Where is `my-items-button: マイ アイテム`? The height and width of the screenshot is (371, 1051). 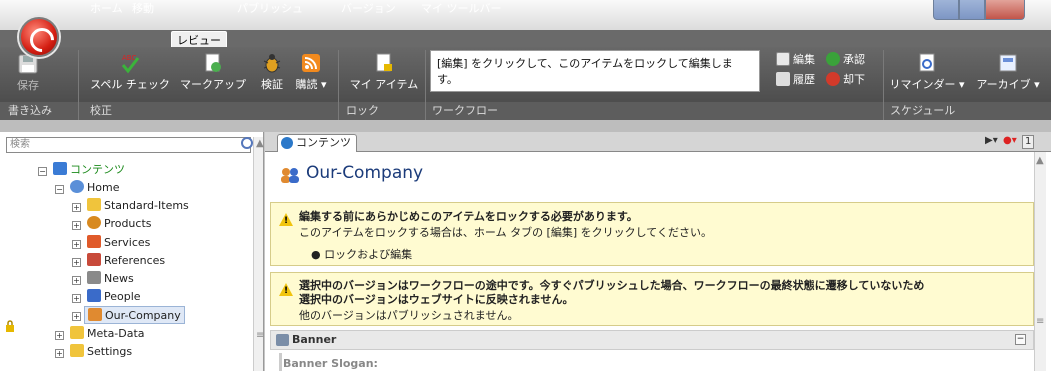 my-items-button: マイ アイテム is located at coordinates (384, 72).